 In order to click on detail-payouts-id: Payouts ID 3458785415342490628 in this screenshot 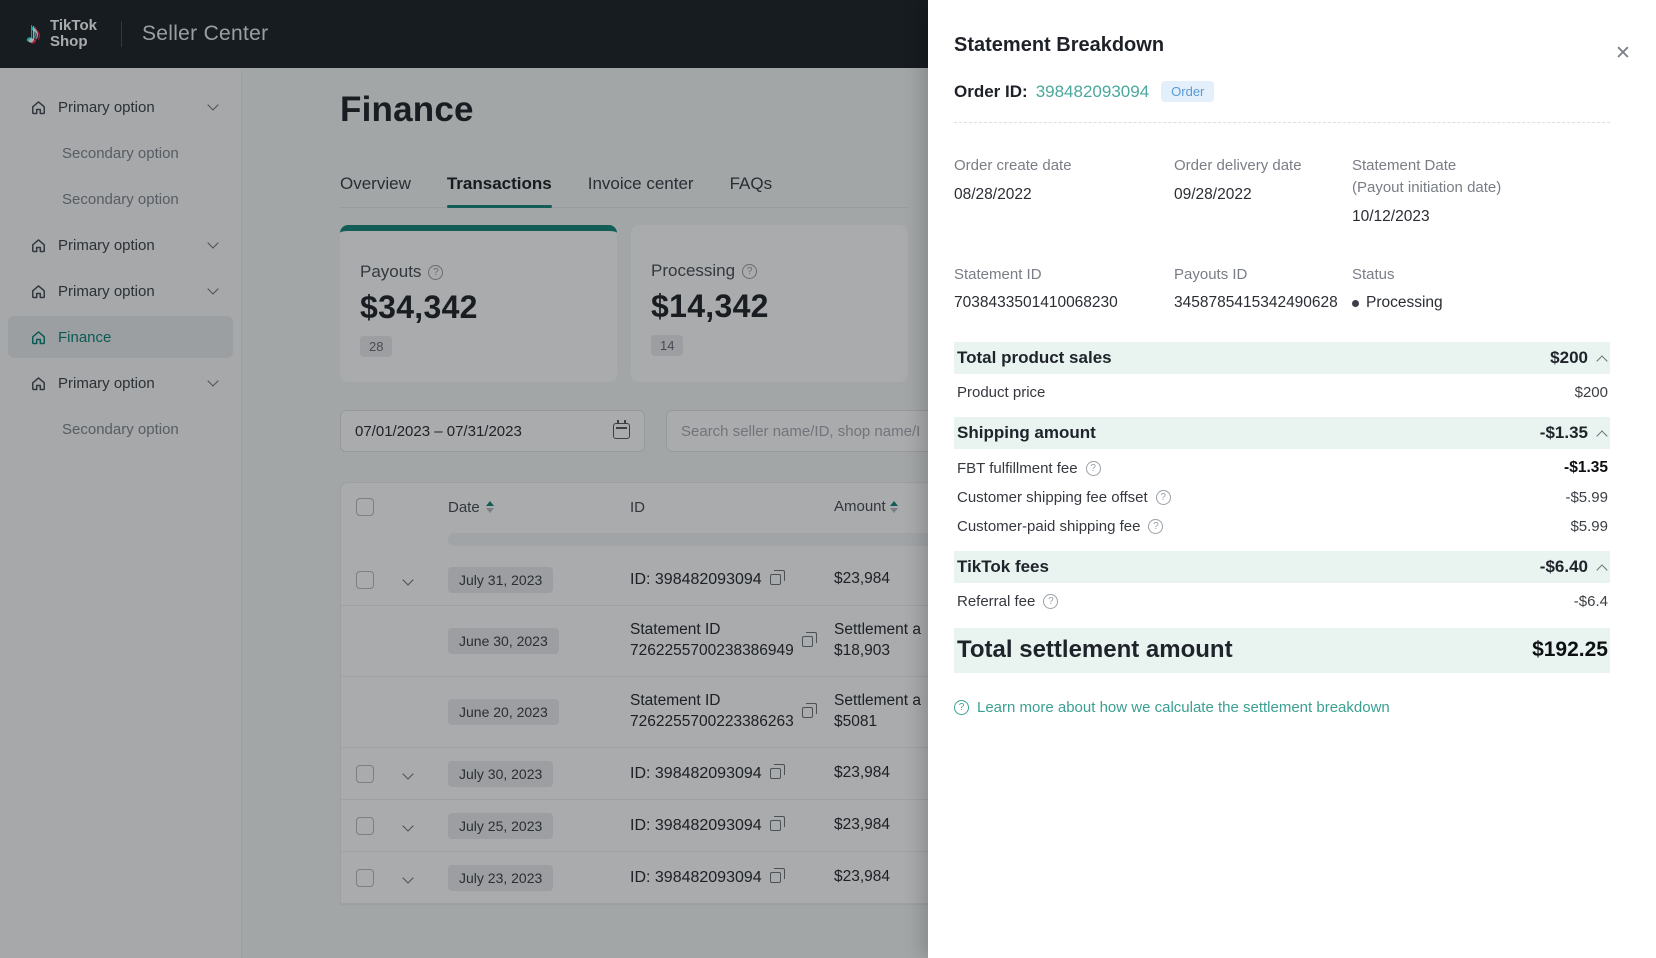, I will do `click(1256, 288)`.